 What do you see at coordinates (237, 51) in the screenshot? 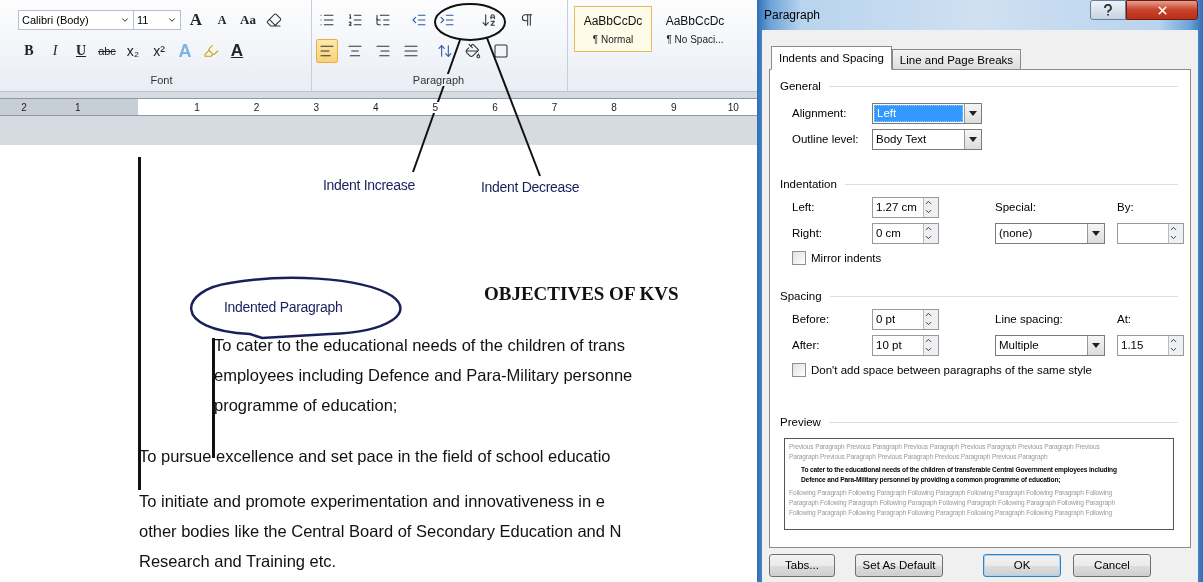
I see `font-color-button: A` at bounding box center [237, 51].